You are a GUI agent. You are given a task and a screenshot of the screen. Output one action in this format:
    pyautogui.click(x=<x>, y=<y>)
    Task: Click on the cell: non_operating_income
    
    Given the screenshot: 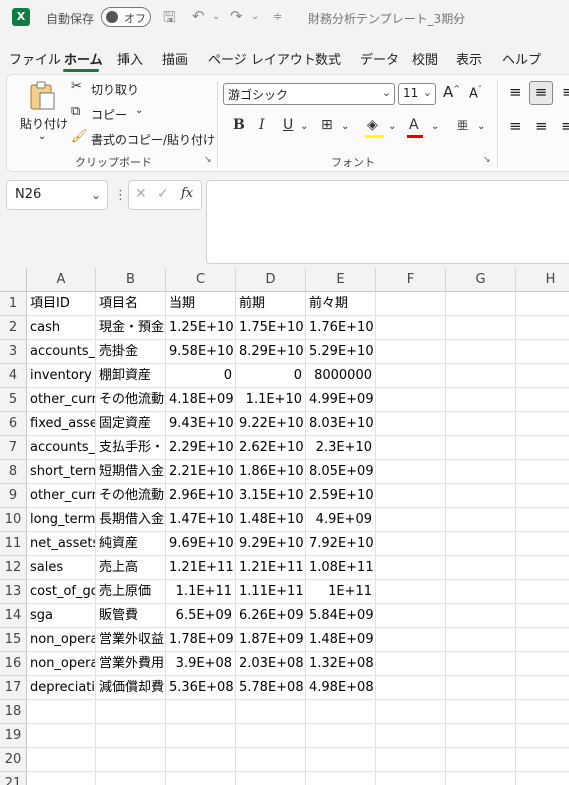 What is the action you would take?
    pyautogui.click(x=61, y=640)
    